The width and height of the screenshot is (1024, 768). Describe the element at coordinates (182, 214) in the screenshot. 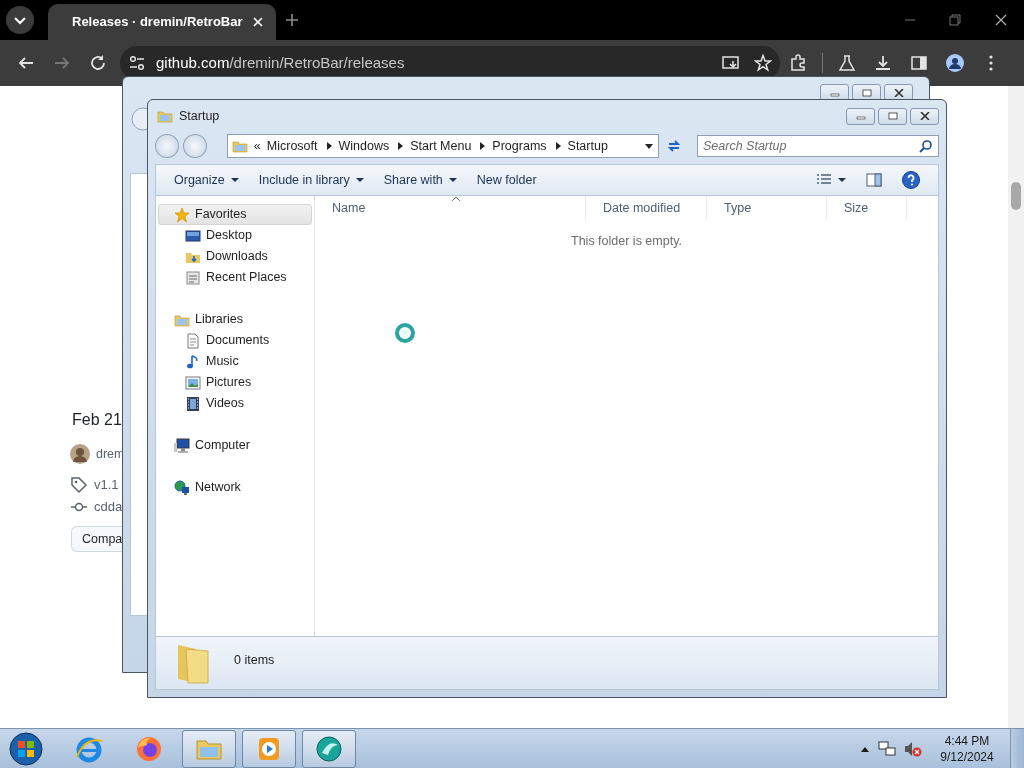

I see `star-icon` at that location.